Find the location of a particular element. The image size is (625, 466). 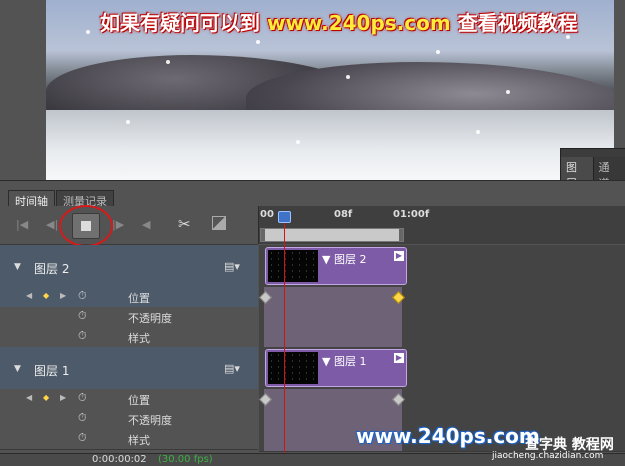

snow-field is located at coordinates (330, 145).